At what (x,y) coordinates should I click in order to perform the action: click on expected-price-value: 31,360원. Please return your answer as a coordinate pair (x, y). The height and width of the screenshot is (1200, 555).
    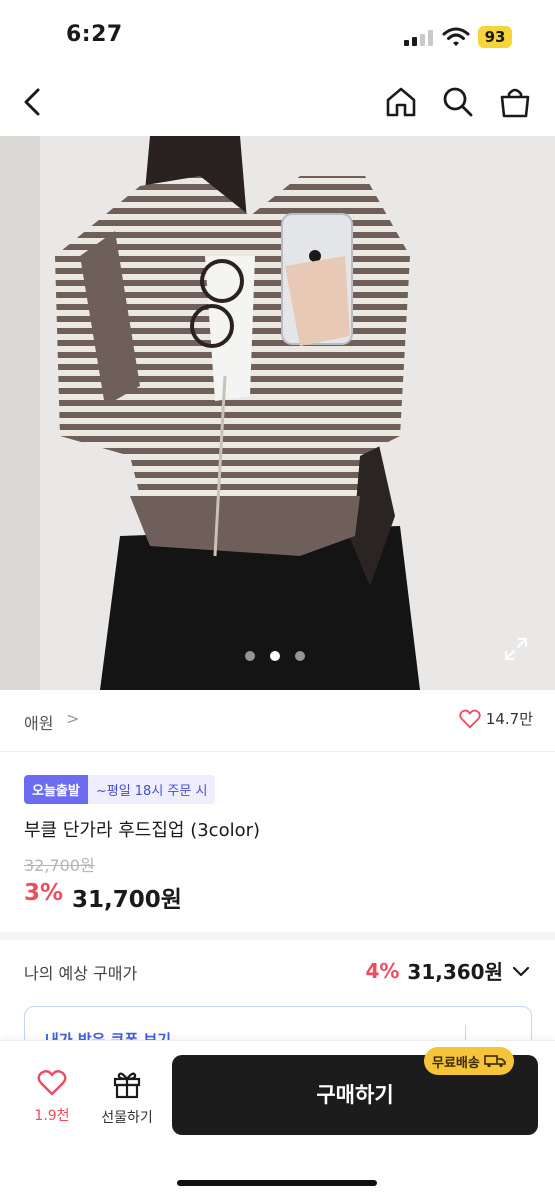
    Looking at the image, I should click on (455, 972).